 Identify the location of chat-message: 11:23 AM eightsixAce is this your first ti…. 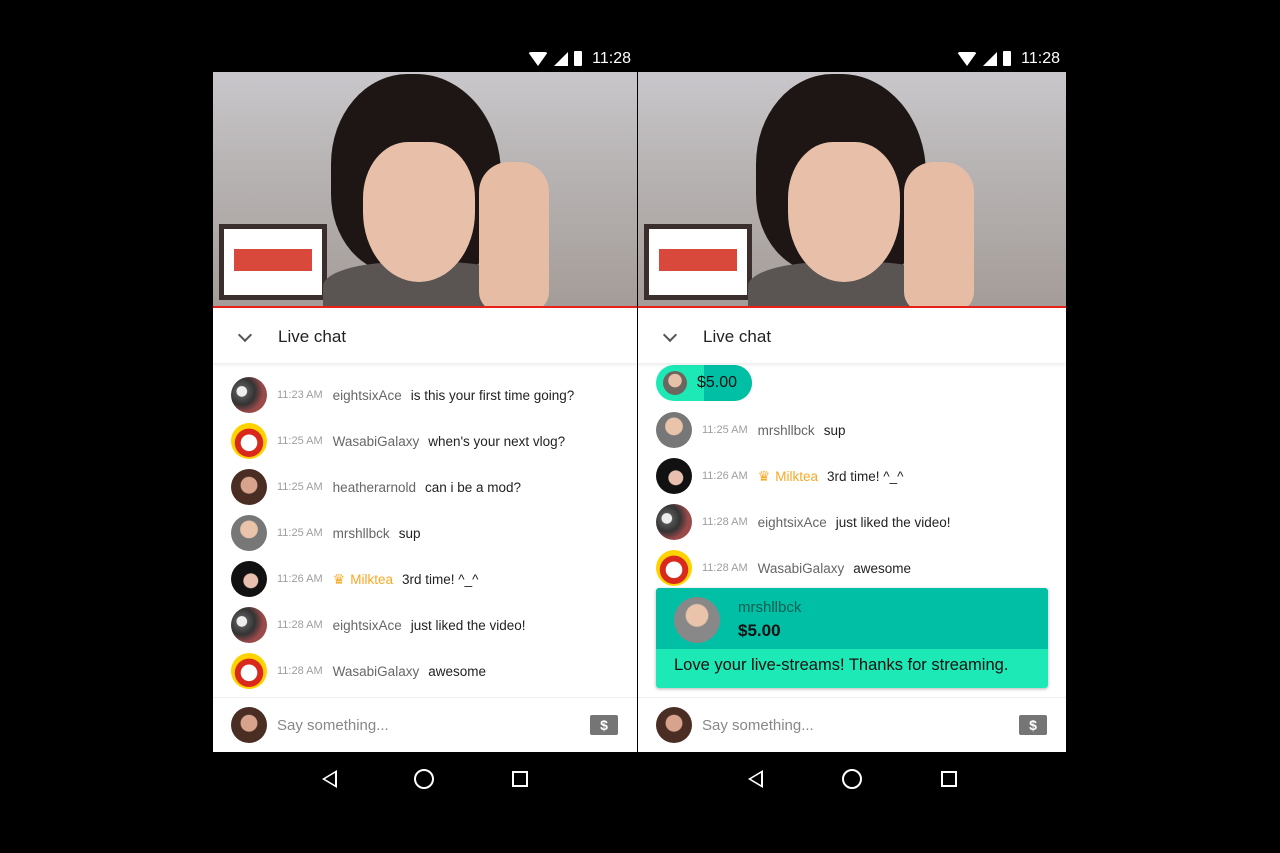
(425, 395).